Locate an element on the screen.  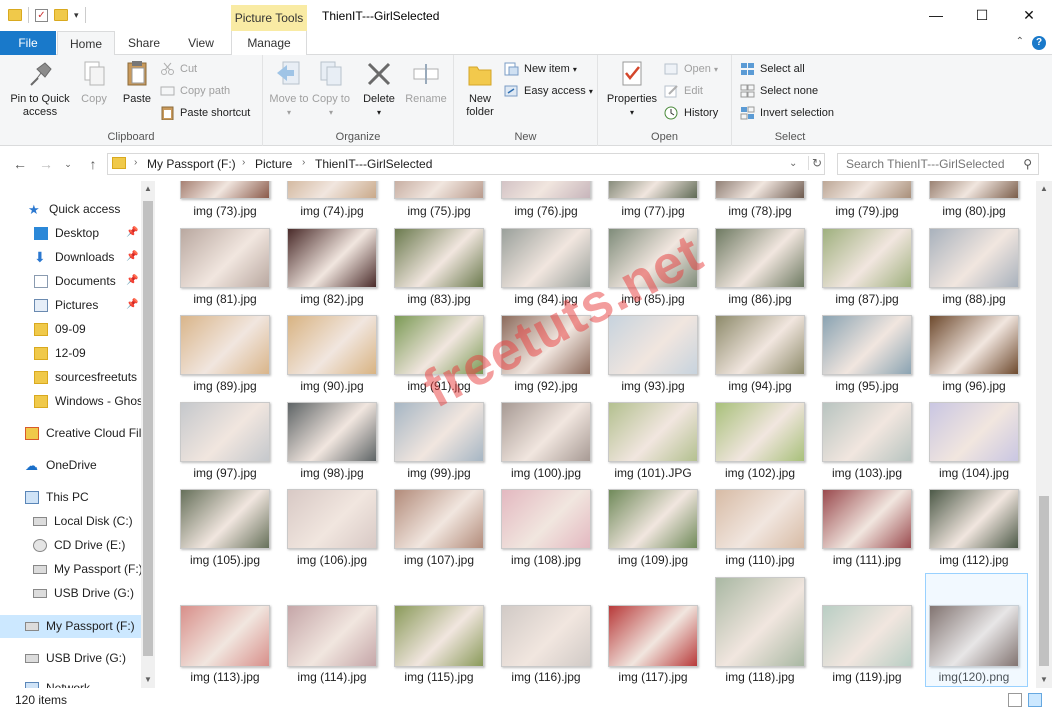
move-to-button: Move to ▾ is located at coordinates (289, 89).